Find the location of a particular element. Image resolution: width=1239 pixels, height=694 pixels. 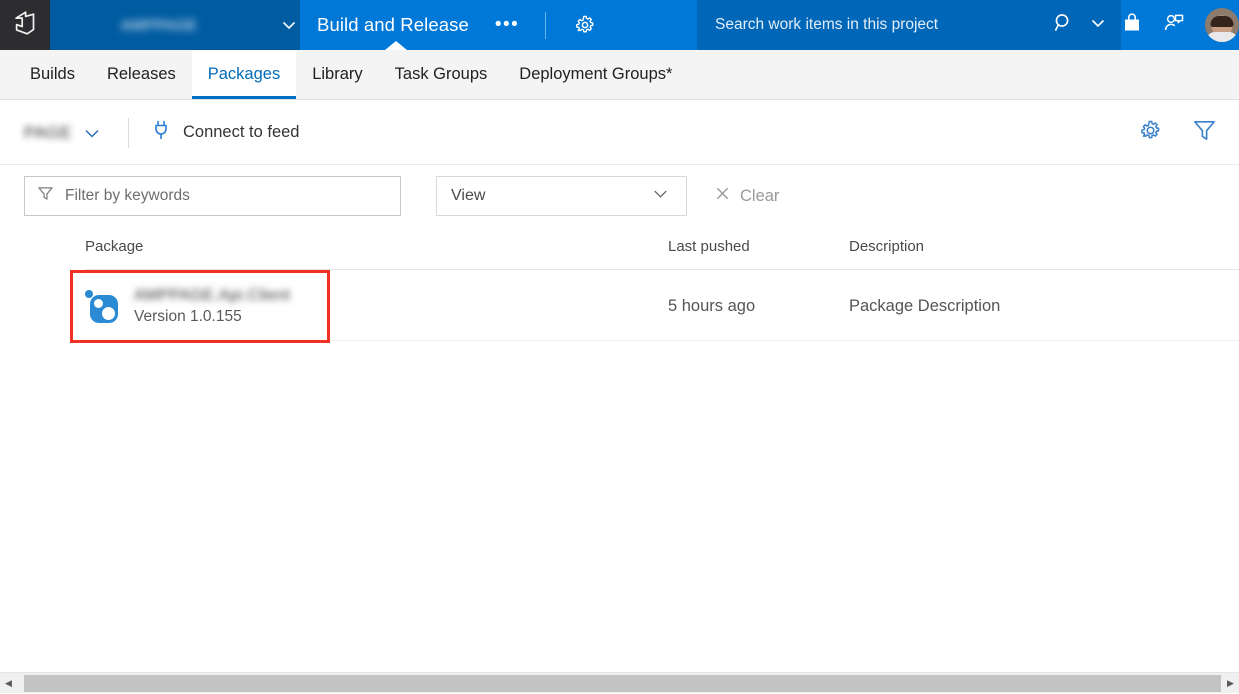

tab-packages: Packages is located at coordinates (244, 74).